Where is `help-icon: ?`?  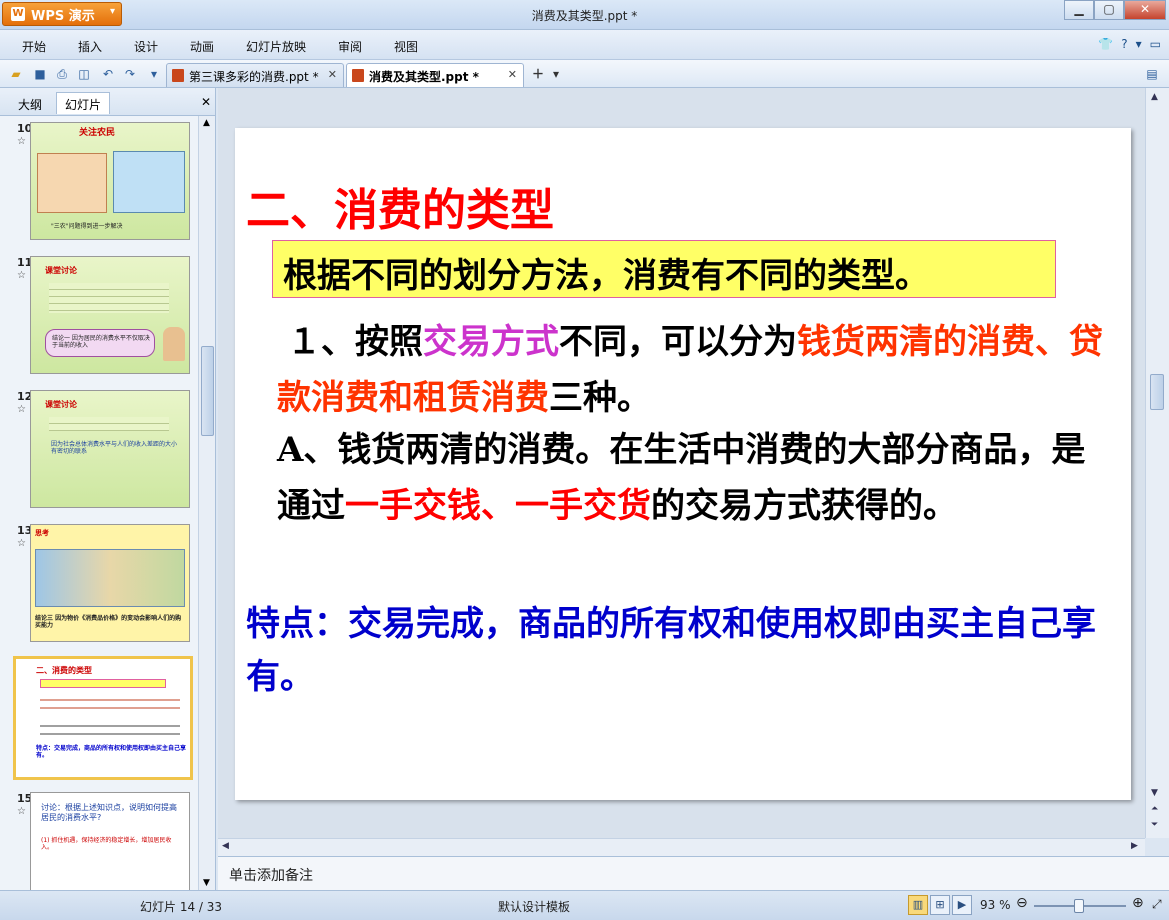 help-icon: ? is located at coordinates (1124, 44).